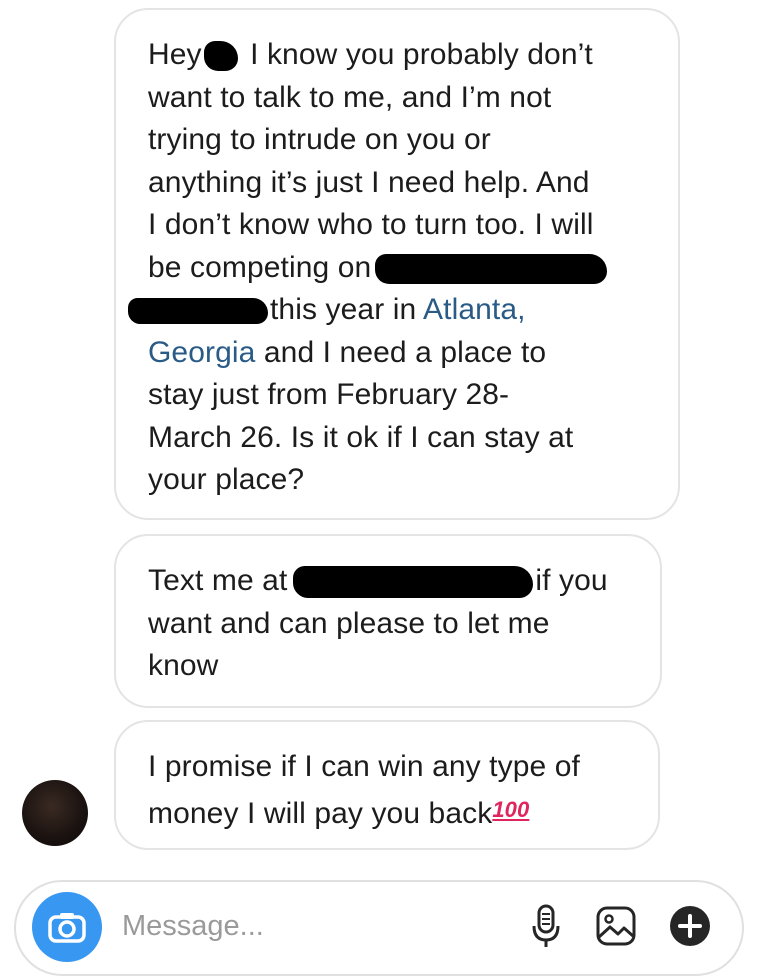 The image size is (760, 976). What do you see at coordinates (474, 309) in the screenshot?
I see `location-link: Atlanta,` at bounding box center [474, 309].